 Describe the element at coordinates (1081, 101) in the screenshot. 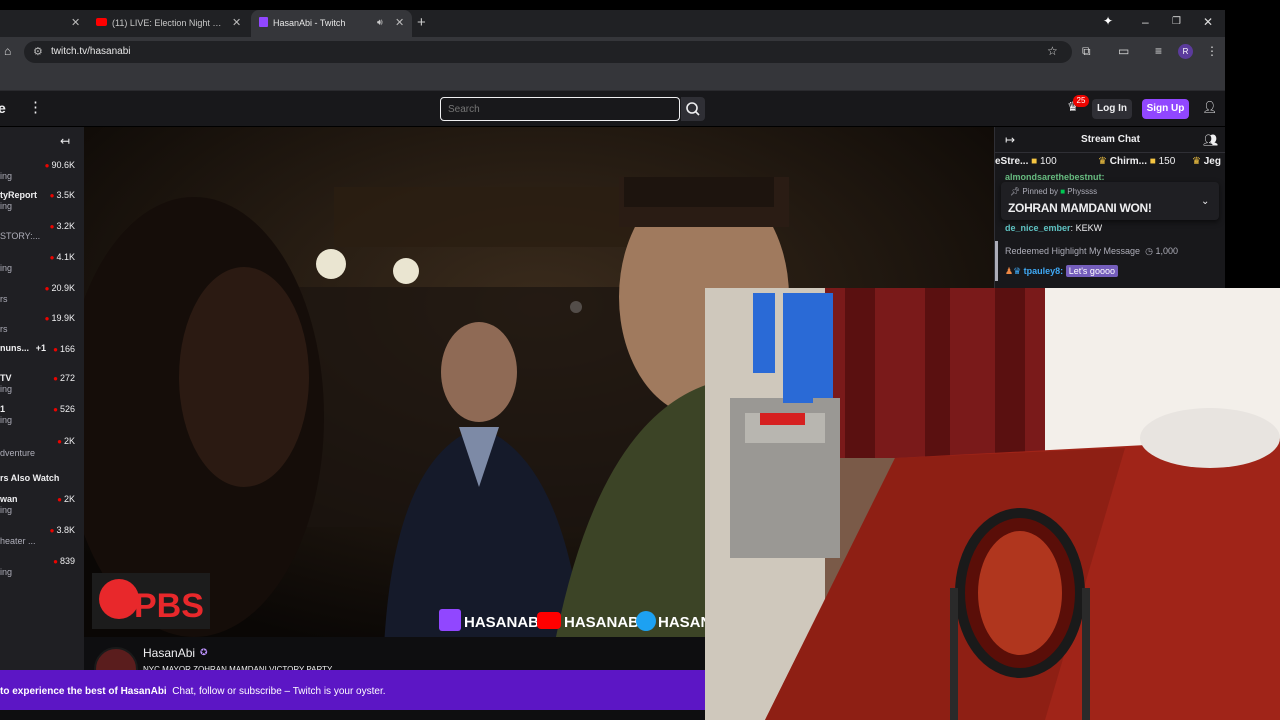

I see `notification-badge: 25` at that location.